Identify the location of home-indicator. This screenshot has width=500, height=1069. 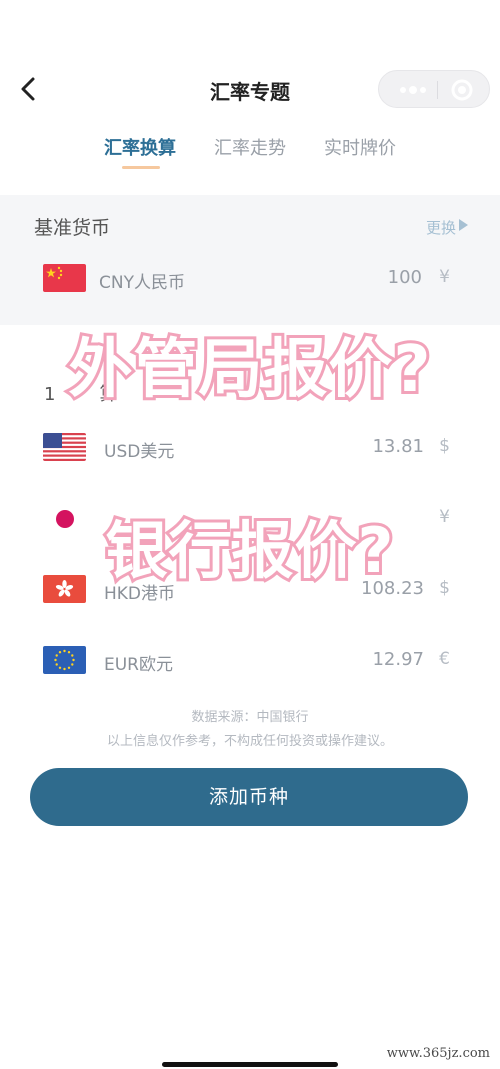
(250, 1064).